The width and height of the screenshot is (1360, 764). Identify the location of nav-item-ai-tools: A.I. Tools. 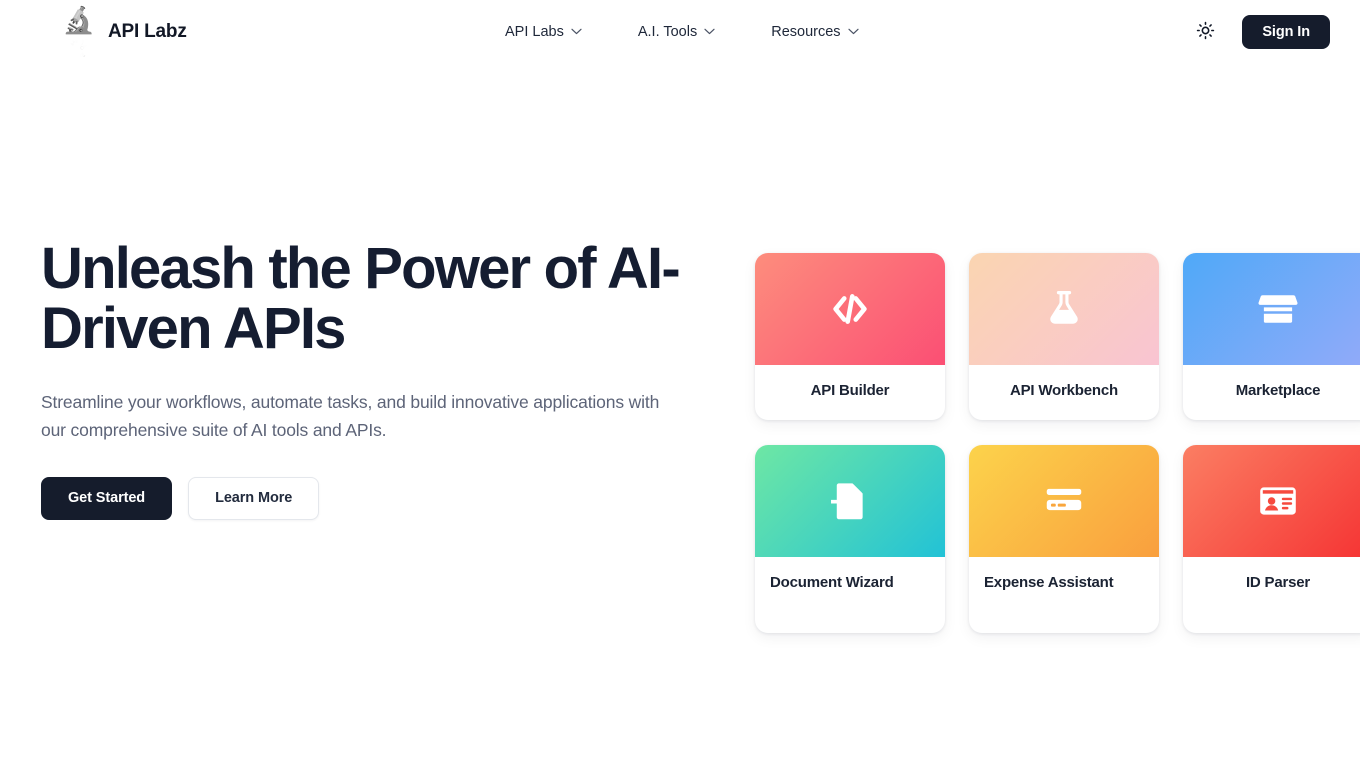
(676, 32).